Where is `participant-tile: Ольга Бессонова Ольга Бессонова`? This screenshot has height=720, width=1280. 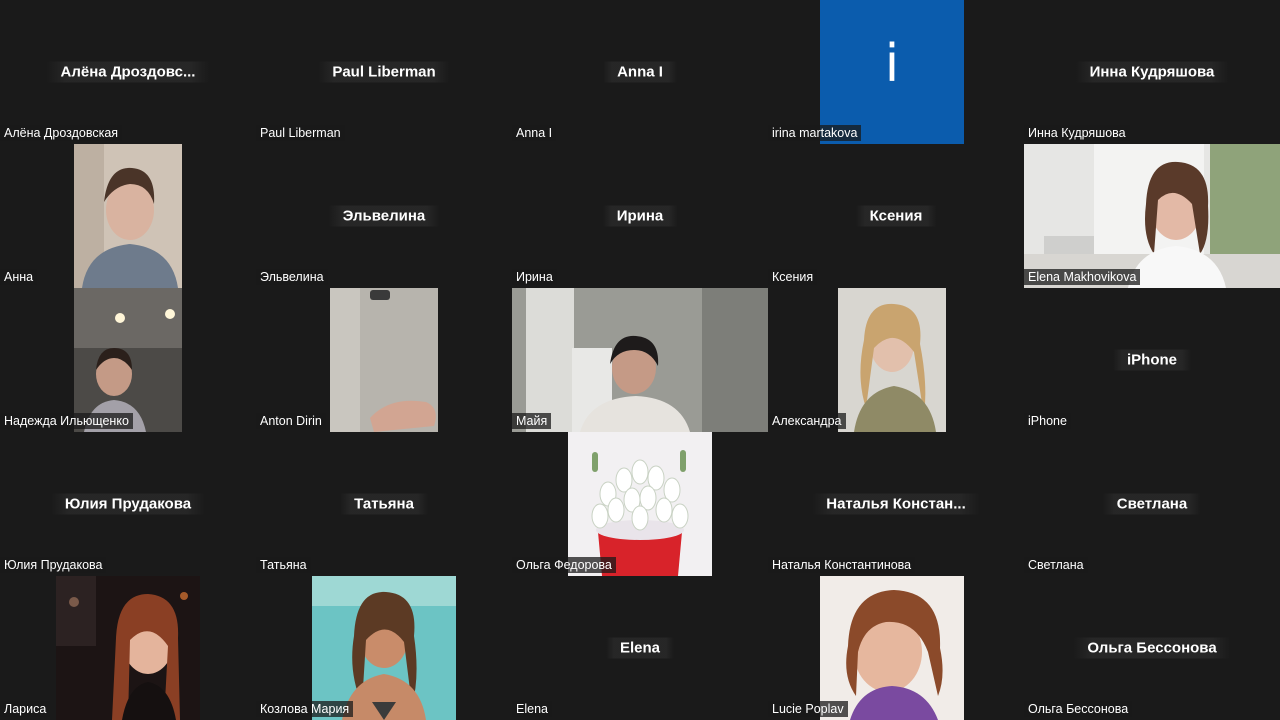
participant-tile: Ольга Бессонова Ольга Бессонова is located at coordinates (1152, 648).